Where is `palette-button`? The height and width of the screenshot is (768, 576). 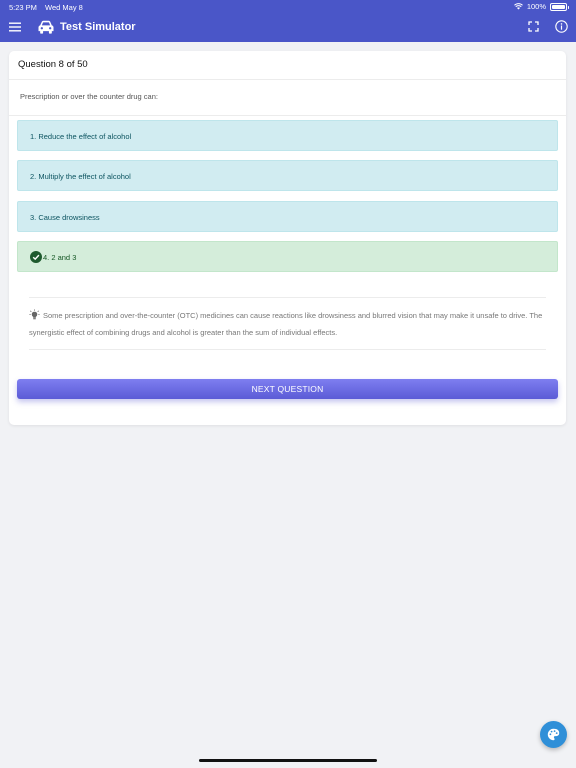
palette-button is located at coordinates (553, 734).